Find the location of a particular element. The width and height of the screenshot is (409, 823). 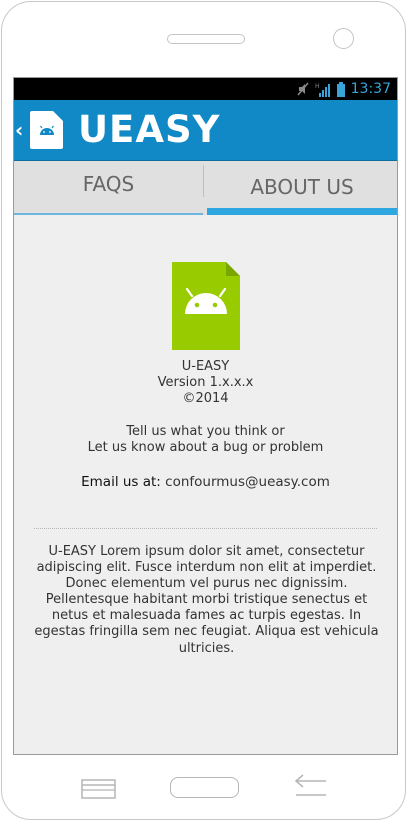

email-link: confourmus@ueasy.com is located at coordinates (247, 482).